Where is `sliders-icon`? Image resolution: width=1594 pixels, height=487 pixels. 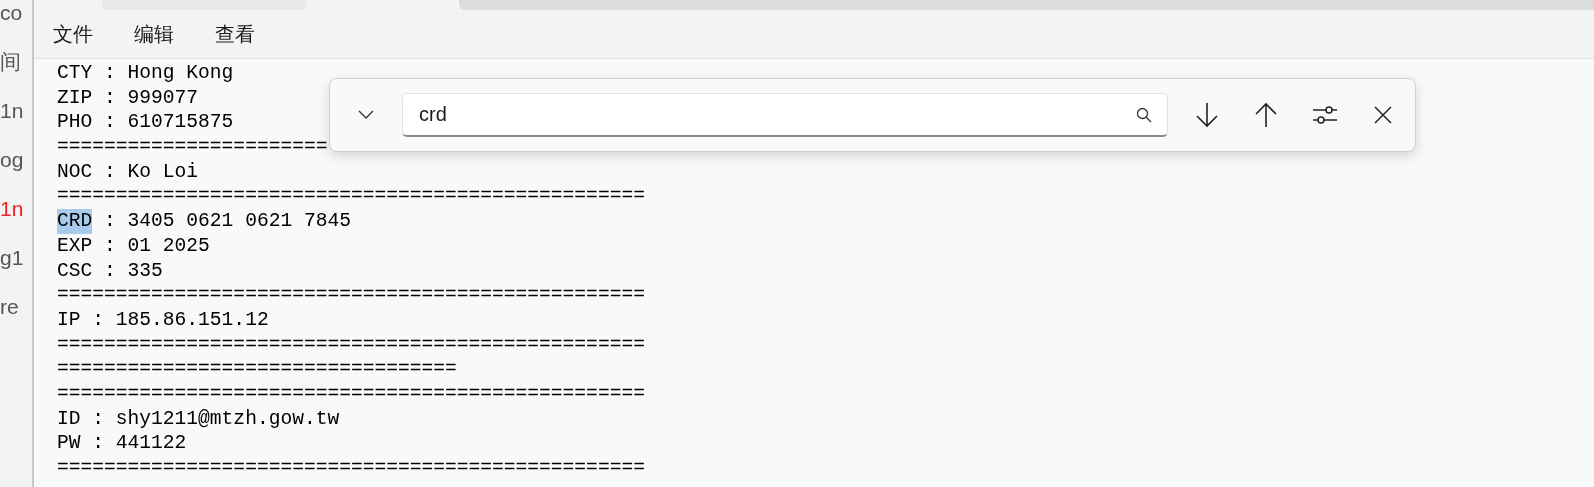 sliders-icon is located at coordinates (1325, 115).